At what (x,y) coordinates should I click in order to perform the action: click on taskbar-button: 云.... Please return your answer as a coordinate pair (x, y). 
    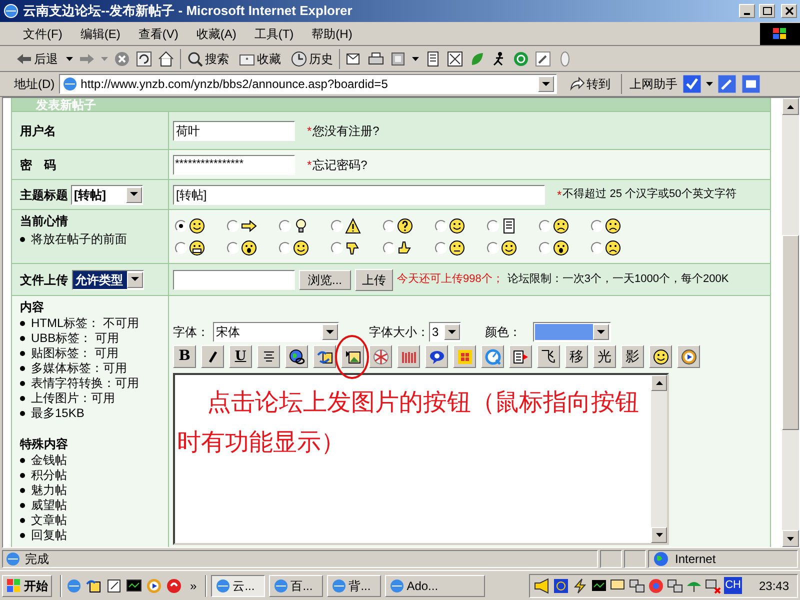
    Looking at the image, I should click on (237, 585).